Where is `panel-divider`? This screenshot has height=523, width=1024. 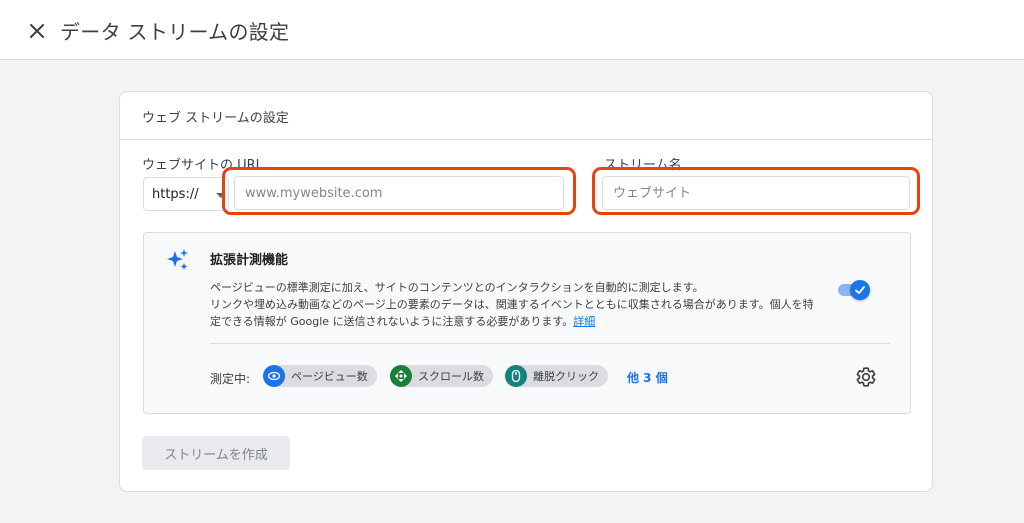
panel-divider is located at coordinates (550, 343).